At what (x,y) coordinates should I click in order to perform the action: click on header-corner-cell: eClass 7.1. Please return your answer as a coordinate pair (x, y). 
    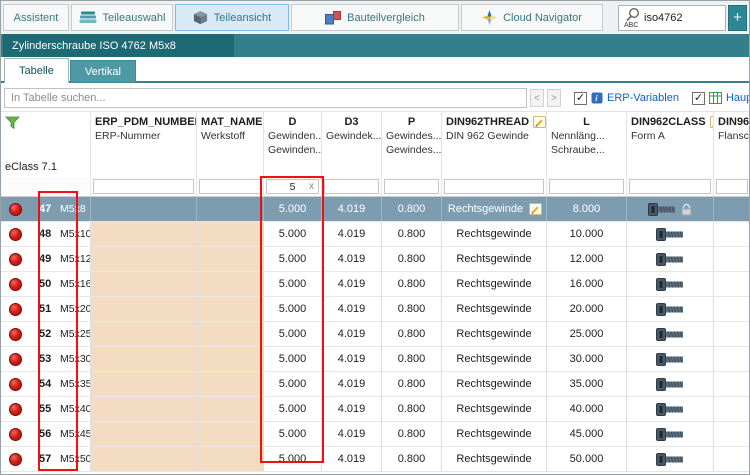
    Looking at the image, I should click on (46, 144).